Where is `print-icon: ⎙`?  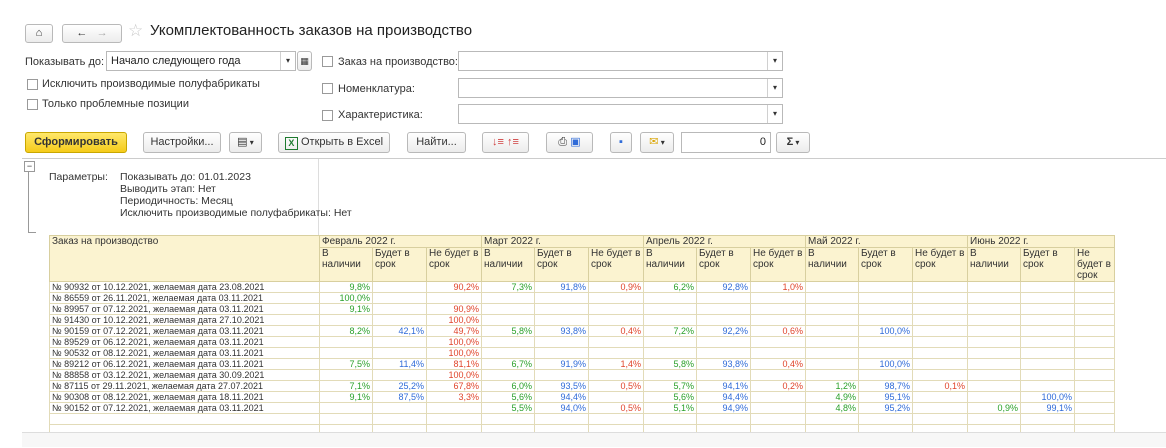
print-icon: ⎙ is located at coordinates (562, 142).